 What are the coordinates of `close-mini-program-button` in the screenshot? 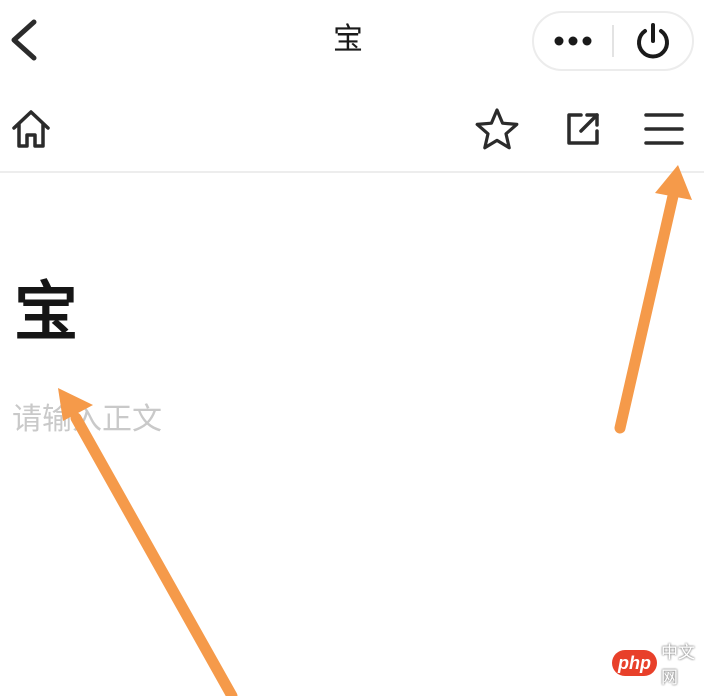 It's located at (653, 41).